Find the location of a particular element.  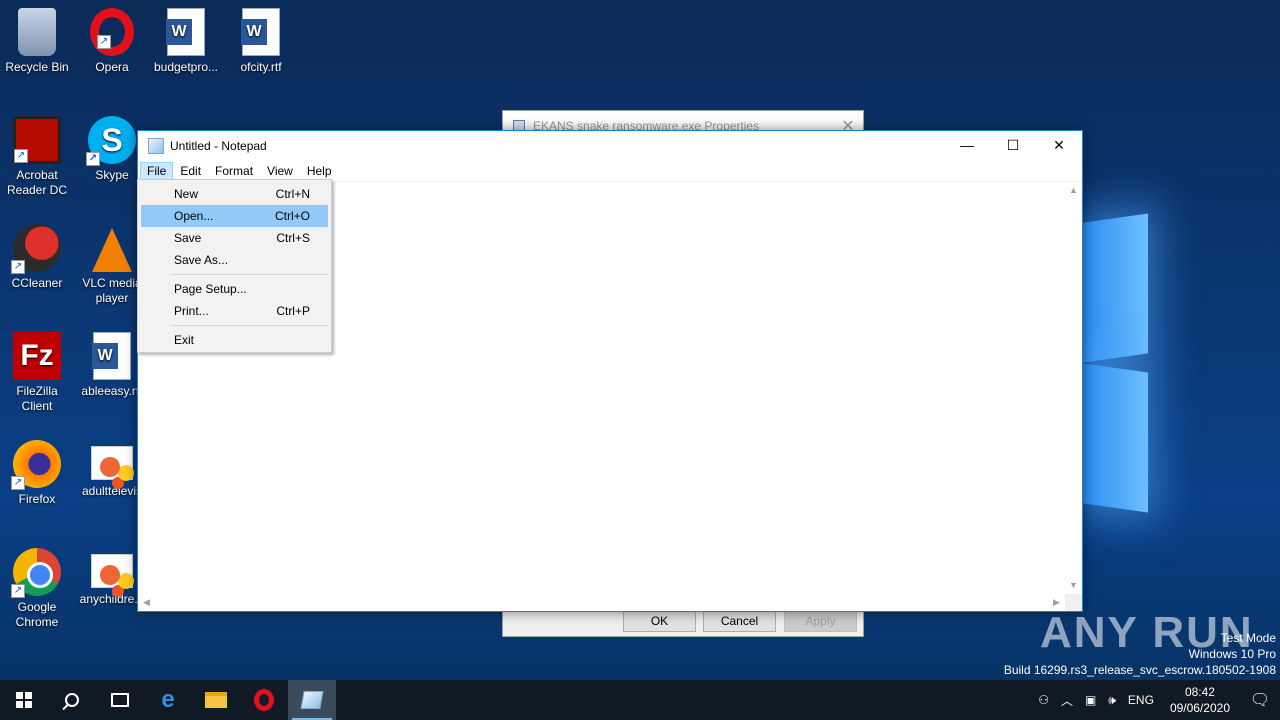

desktop-icon-acrobat: ↗ Acrobat Reader DC is located at coordinates (37, 157).